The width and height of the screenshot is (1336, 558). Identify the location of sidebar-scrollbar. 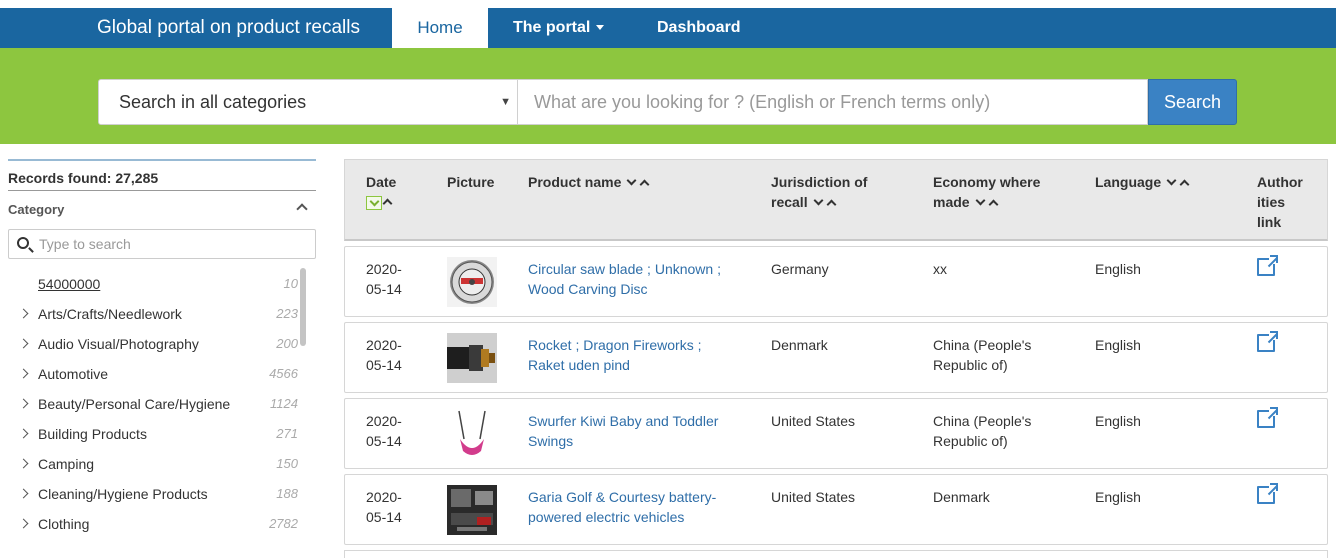
(303, 307).